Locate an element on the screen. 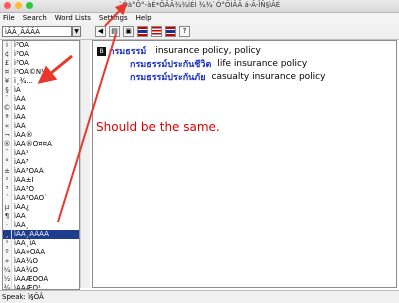 The image size is (399, 303). word-list-item: ¬ ìÂÃ® is located at coordinates (41, 135).